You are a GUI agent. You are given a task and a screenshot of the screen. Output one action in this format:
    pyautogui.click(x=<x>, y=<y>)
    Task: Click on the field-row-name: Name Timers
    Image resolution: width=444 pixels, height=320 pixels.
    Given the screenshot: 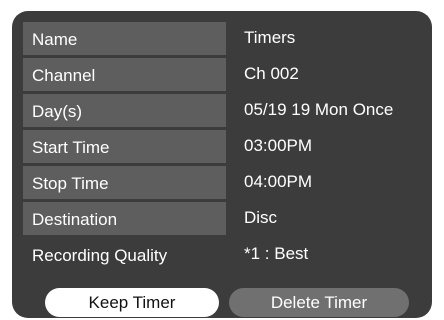 What is the action you would take?
    pyautogui.click(x=226, y=40)
    